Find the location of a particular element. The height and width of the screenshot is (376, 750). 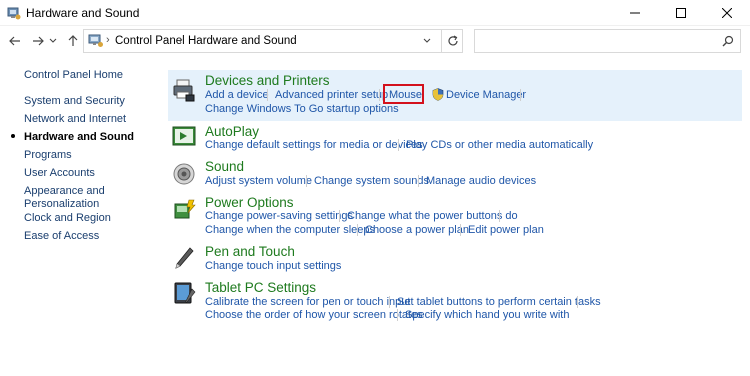

address-row: › Control Panel › Hardware and Sound is located at coordinates (375, 41).